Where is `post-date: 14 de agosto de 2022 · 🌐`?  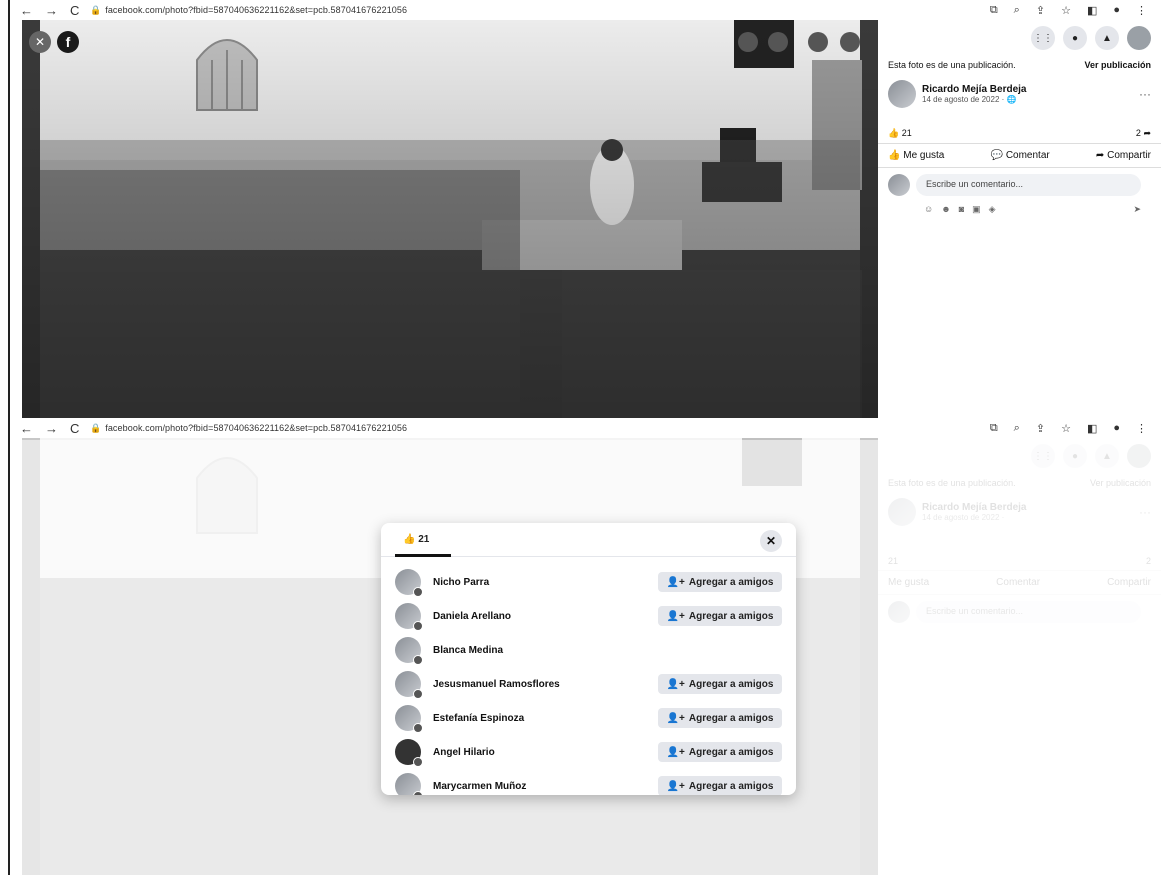 post-date: 14 de agosto de 2022 · 🌐 is located at coordinates (969, 99).